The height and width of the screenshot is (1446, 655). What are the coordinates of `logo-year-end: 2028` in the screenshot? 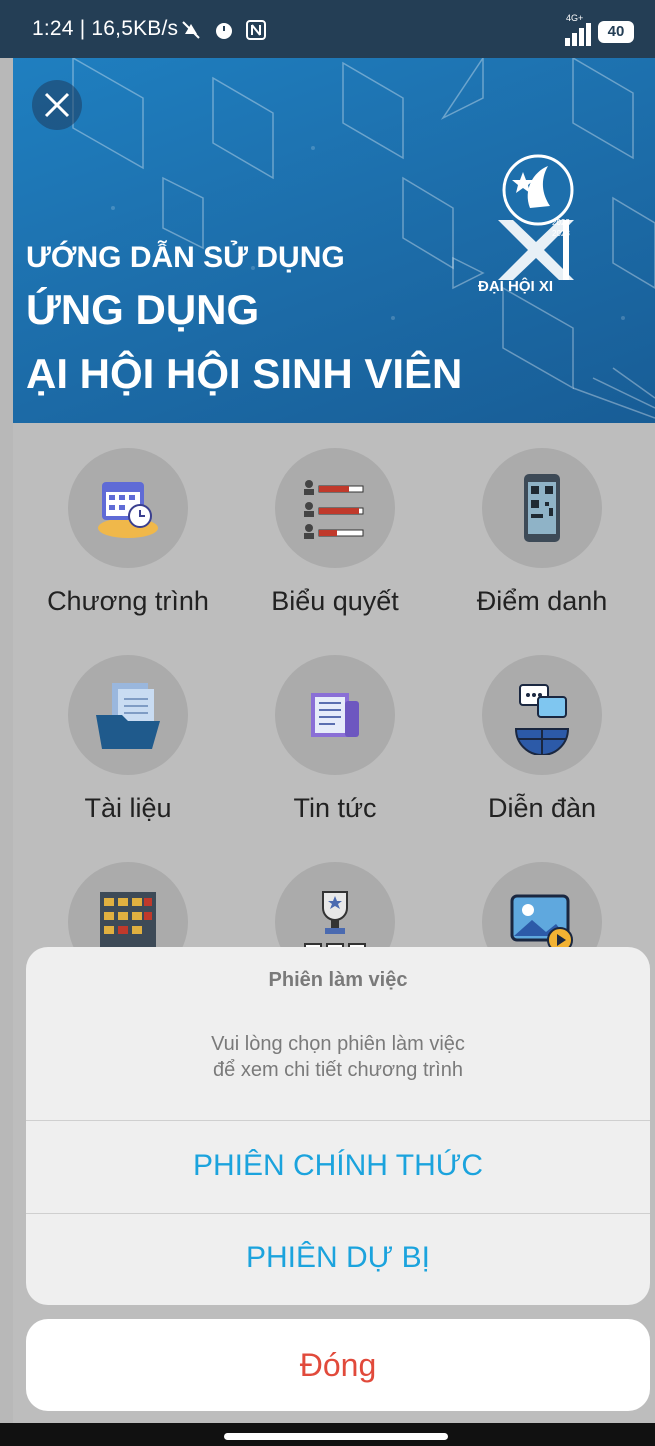 It's located at (561, 233).